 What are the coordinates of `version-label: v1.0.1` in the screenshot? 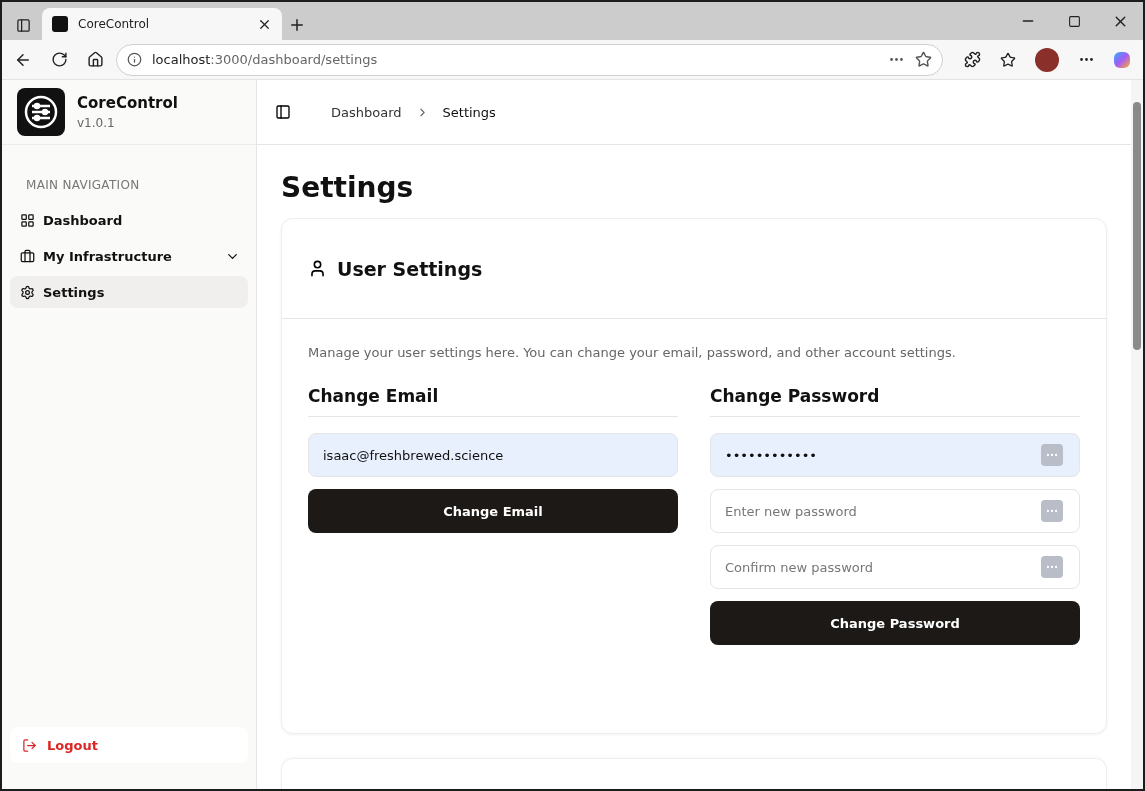 It's located at (96, 123).